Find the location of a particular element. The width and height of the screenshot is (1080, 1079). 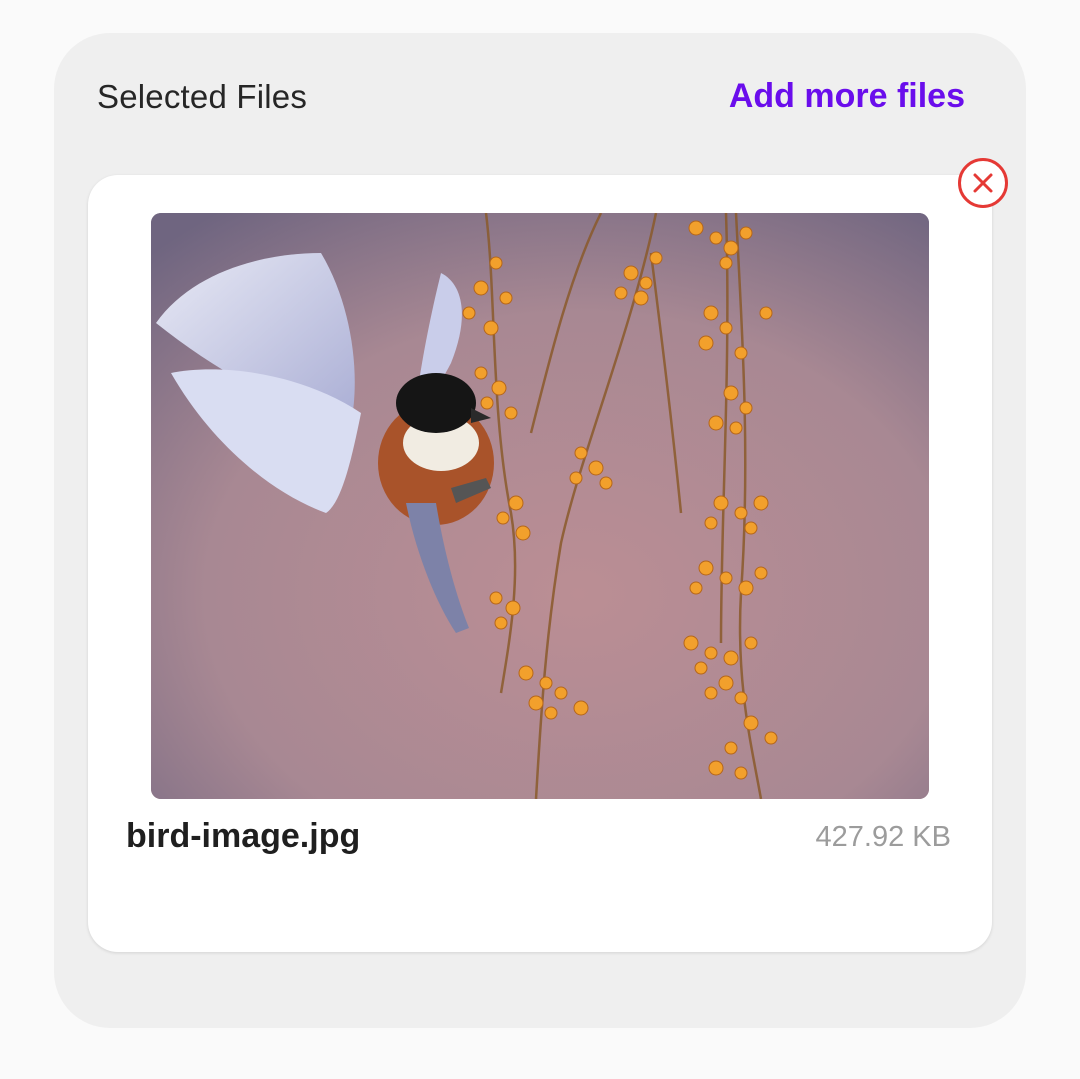

selected-files-title: Selected Files is located at coordinates (202, 96).